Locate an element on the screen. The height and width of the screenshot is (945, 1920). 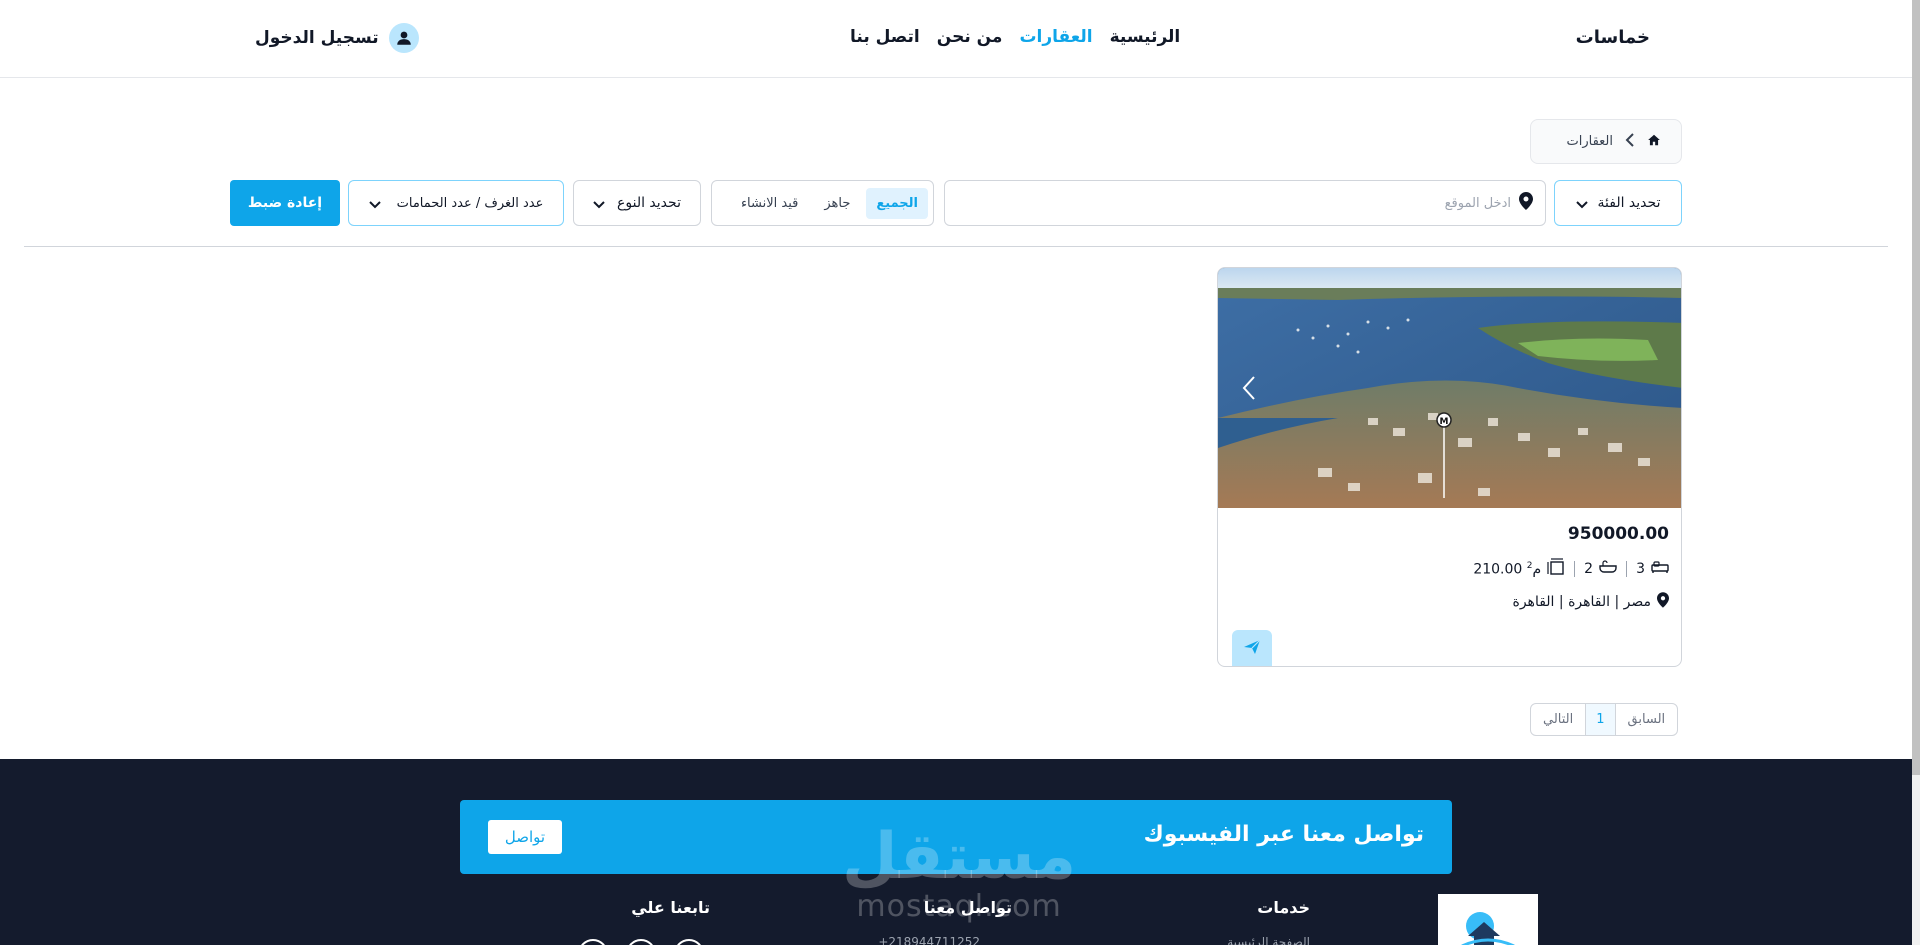
area-value: 210.00 م2 is located at coordinates (1507, 569).